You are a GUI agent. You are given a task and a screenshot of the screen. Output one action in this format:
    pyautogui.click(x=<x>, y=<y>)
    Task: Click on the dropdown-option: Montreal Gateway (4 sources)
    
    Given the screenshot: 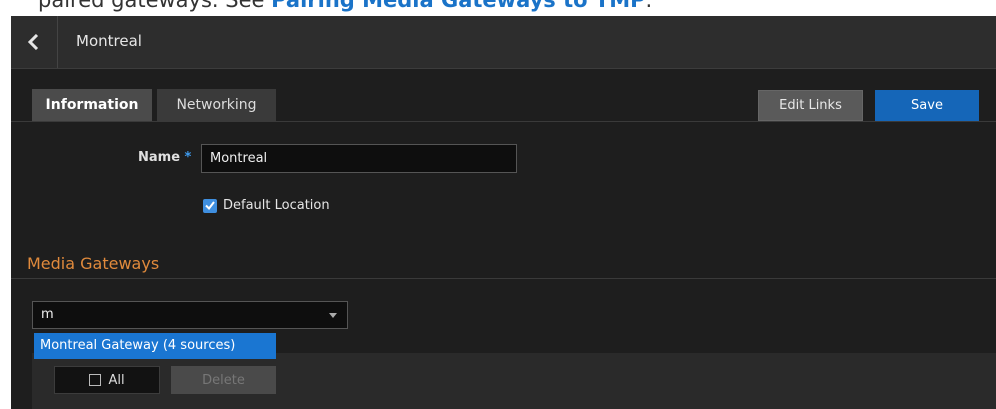 What is the action you would take?
    pyautogui.click(x=155, y=346)
    